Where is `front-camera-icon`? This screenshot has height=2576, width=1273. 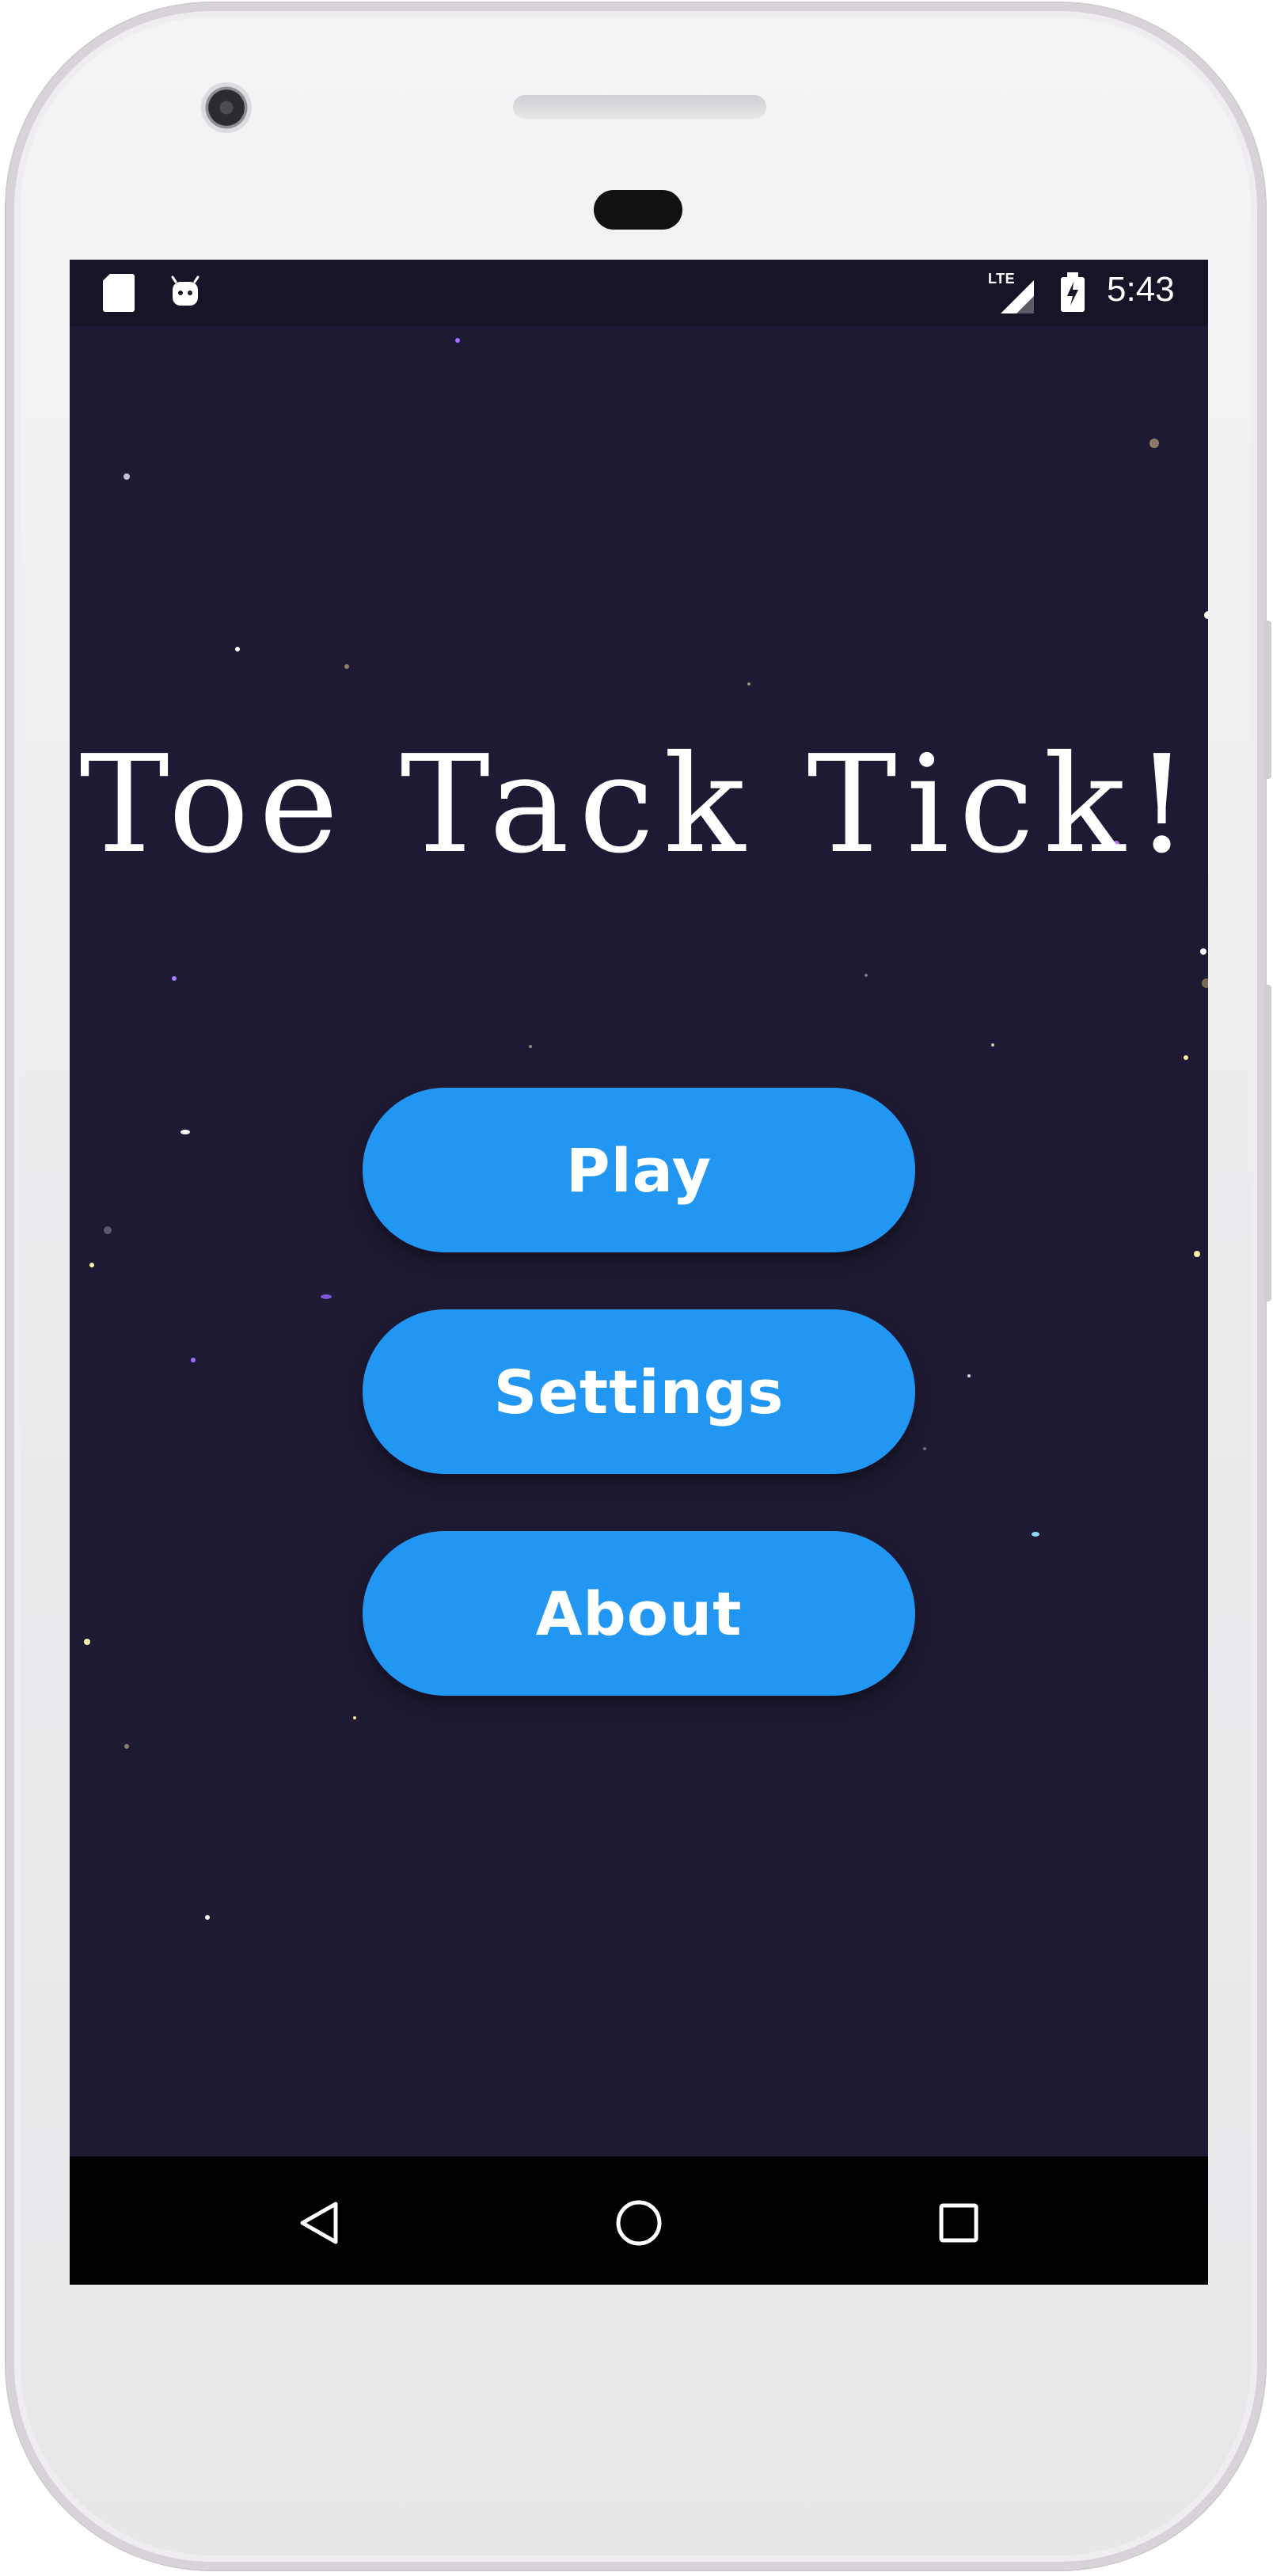 front-camera-icon is located at coordinates (226, 108).